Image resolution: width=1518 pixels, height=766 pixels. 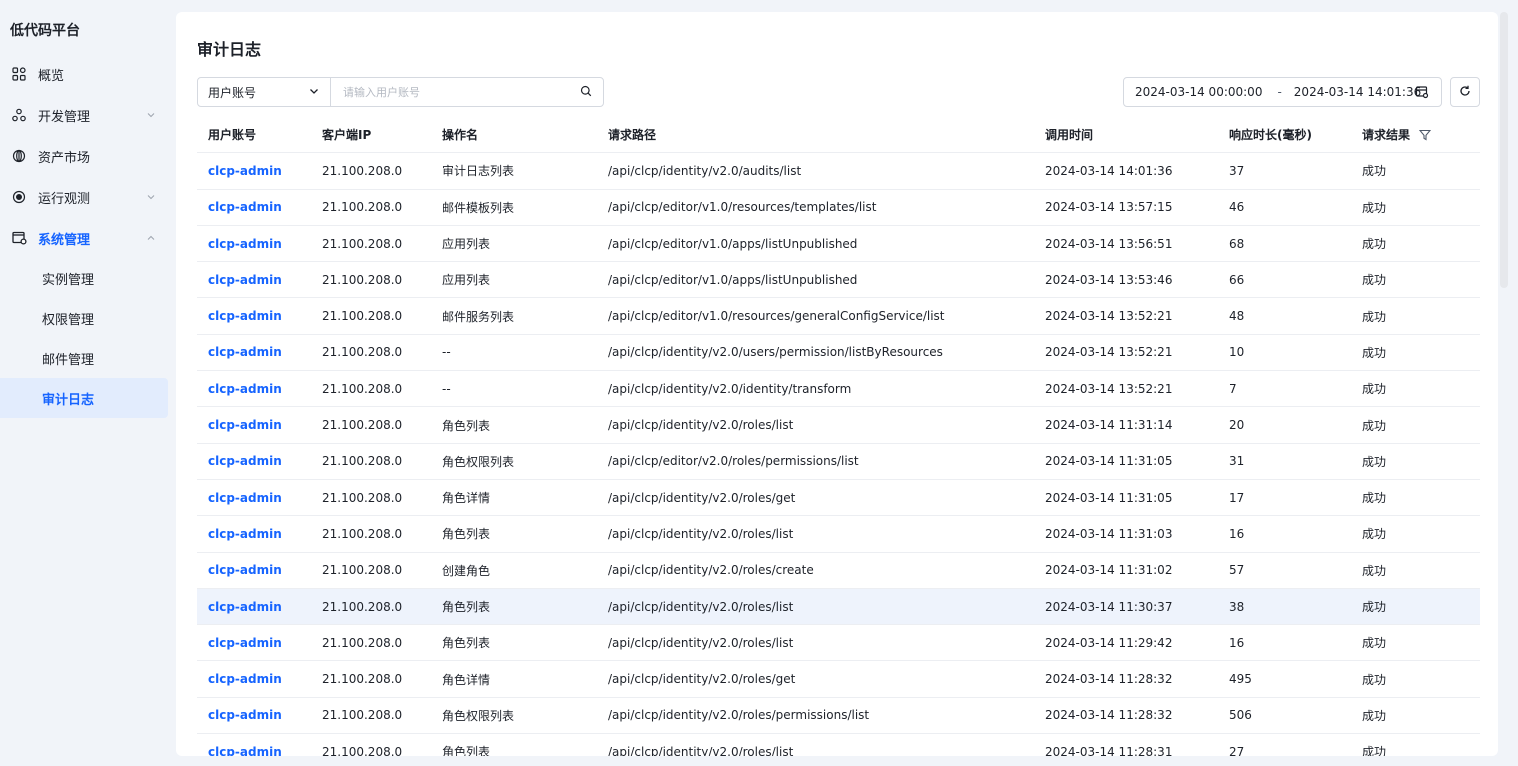 What do you see at coordinates (1109, 497) in the screenshot?
I see `cell-time: 2024-03-14 11:31:05` at bounding box center [1109, 497].